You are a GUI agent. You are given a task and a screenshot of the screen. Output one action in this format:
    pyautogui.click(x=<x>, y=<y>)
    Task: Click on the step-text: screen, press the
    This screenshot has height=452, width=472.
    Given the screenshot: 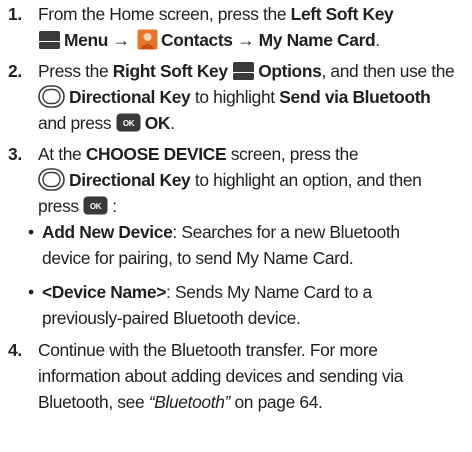 What is the action you would take?
    pyautogui.click(x=292, y=154)
    